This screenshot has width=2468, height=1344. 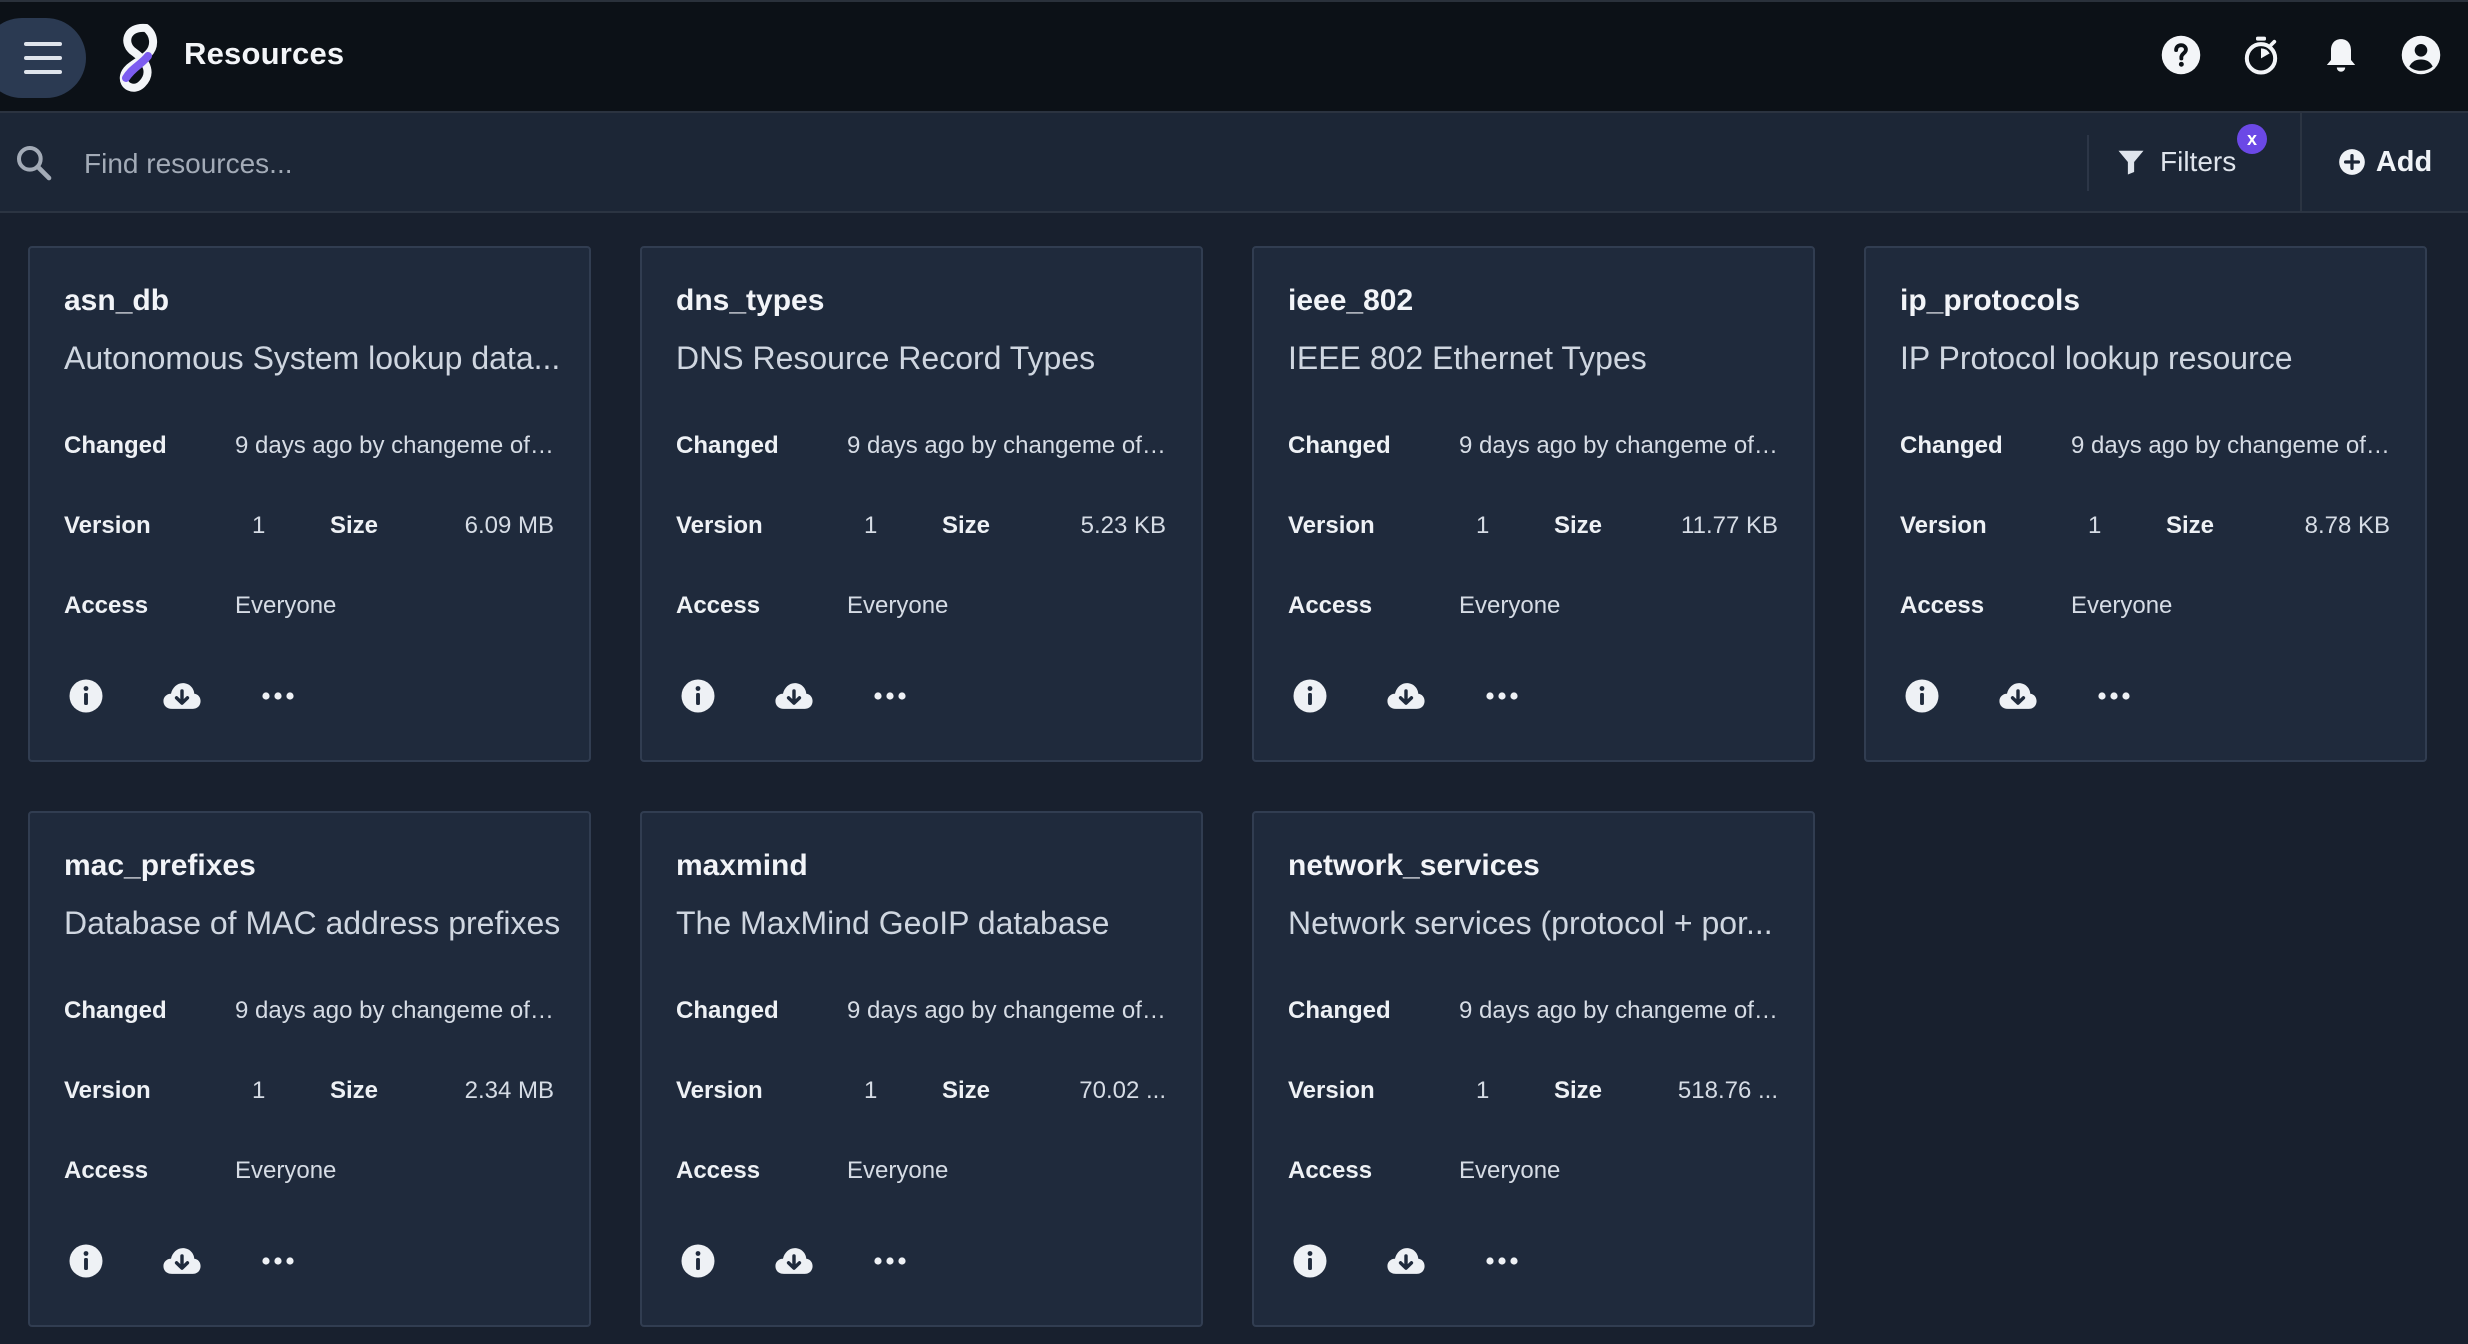 I want to click on resource-description: Database of MAC address prefixes, so click(x=312, y=923).